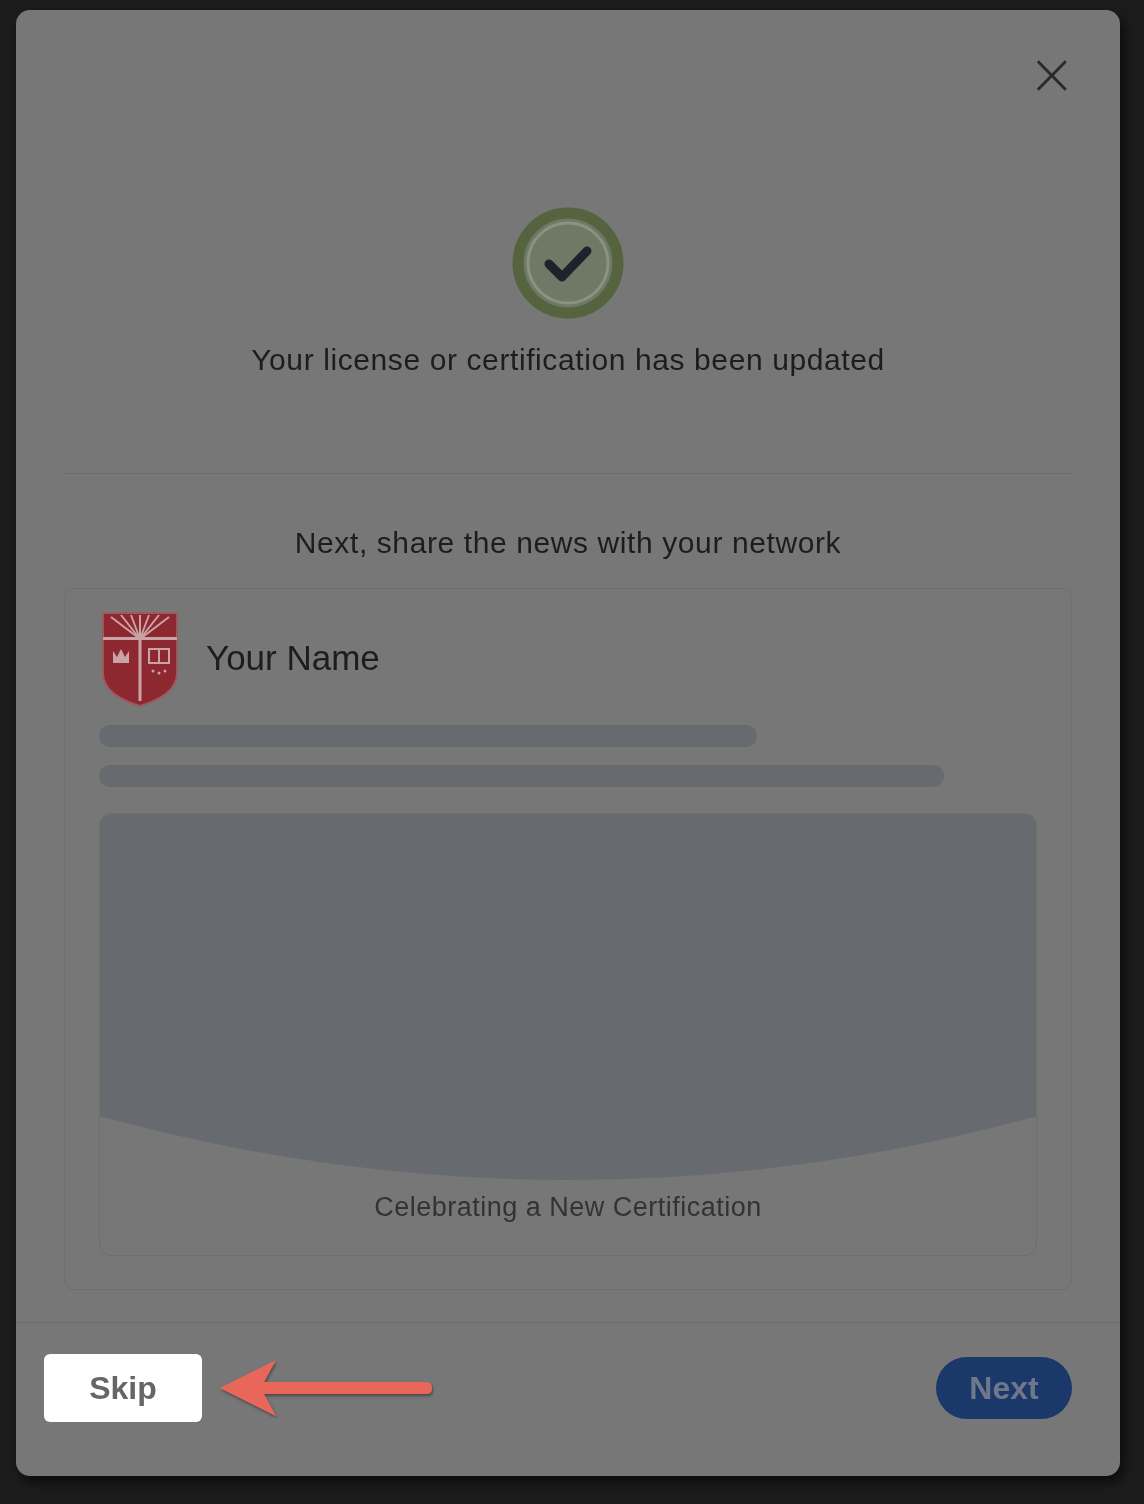 Image resolution: width=1144 pixels, height=1504 pixels. I want to click on close-button: ×, so click(1051, 74).